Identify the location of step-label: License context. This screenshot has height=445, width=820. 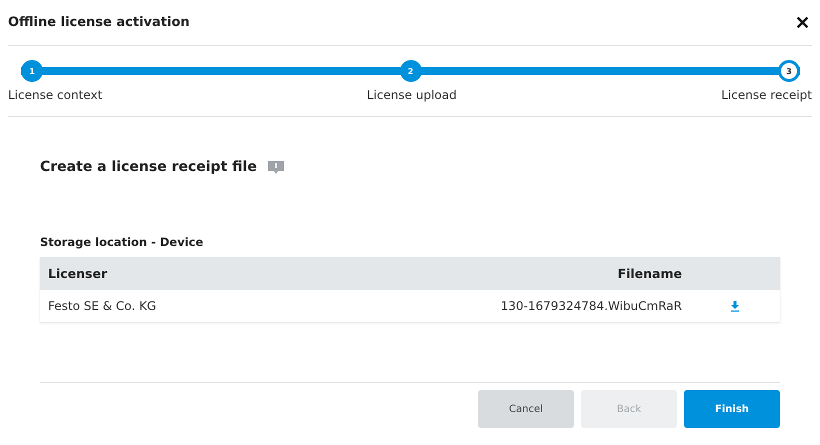
(55, 95).